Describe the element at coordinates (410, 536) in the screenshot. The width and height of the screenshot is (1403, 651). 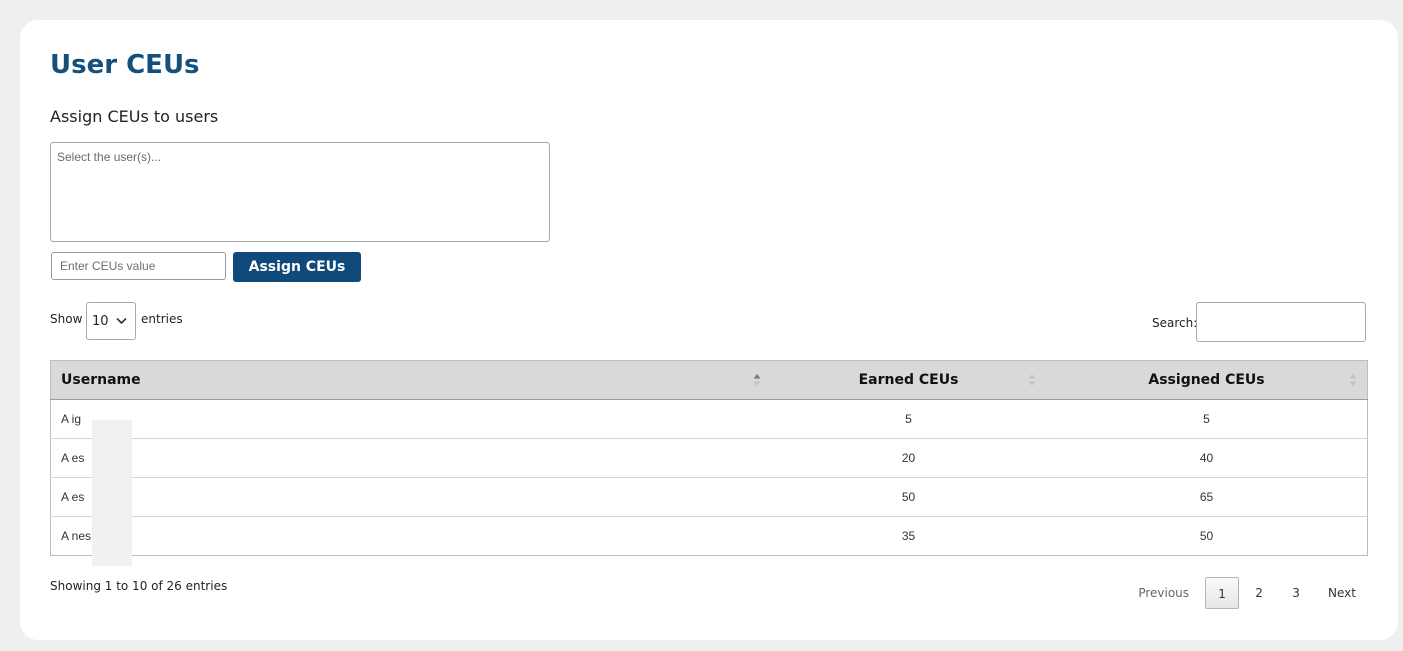
I see `username-cell: A nes` at that location.